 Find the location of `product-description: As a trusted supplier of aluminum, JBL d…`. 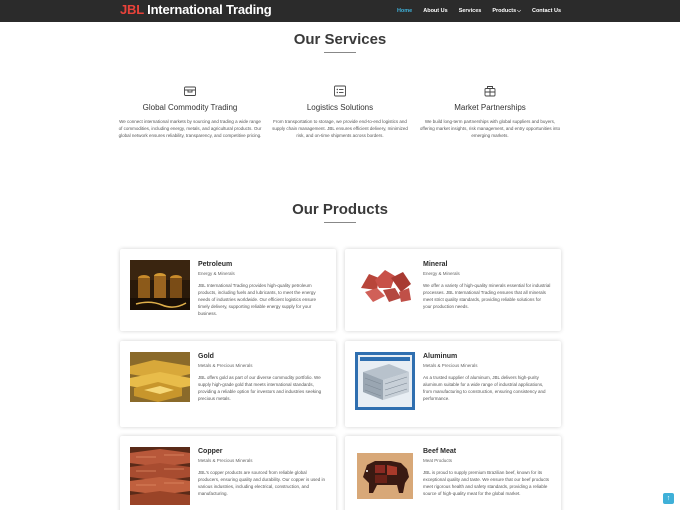

product-description: As a trusted supplier of aluminum, JBL d… is located at coordinates (484, 388).